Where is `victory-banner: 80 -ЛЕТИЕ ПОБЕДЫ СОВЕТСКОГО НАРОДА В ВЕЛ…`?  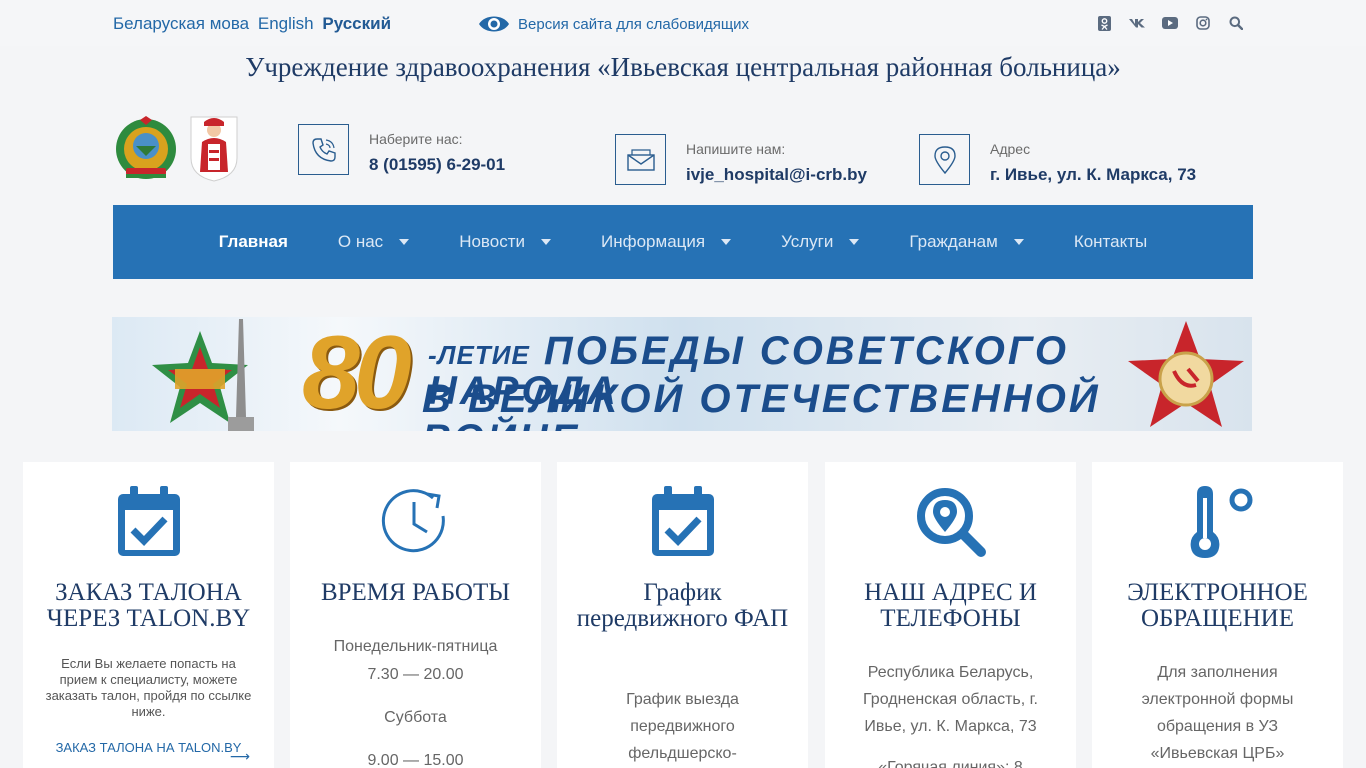 victory-banner: 80 -ЛЕТИЕ ПОБЕДЫ СОВЕТСКОГО НАРОДА В ВЕЛ… is located at coordinates (682, 374).